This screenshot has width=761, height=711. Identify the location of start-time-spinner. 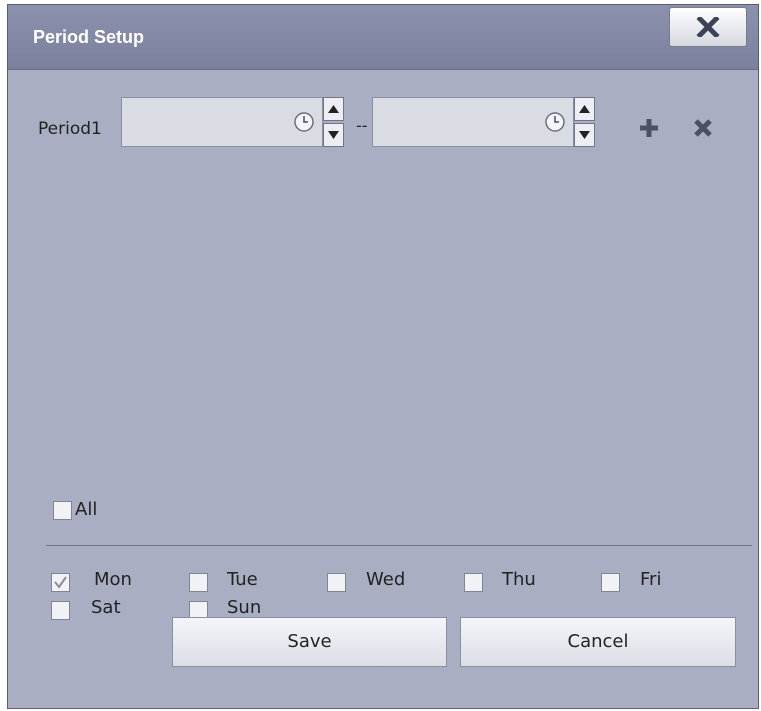
(333, 122).